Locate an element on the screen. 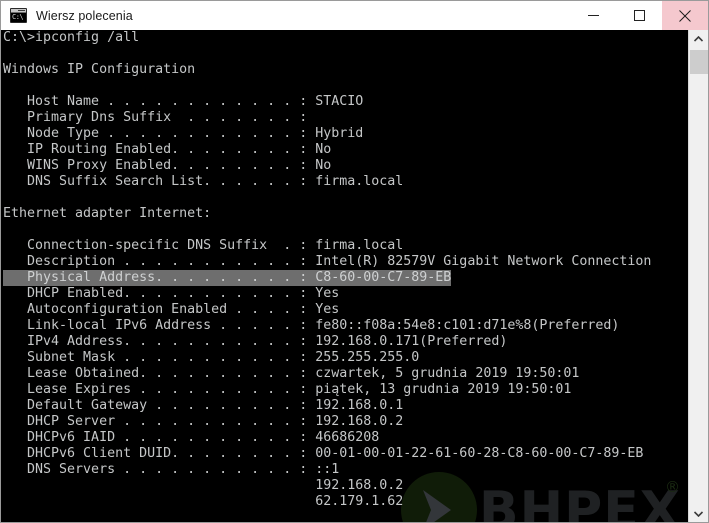  scrollbar-track is located at coordinates (698, 276).